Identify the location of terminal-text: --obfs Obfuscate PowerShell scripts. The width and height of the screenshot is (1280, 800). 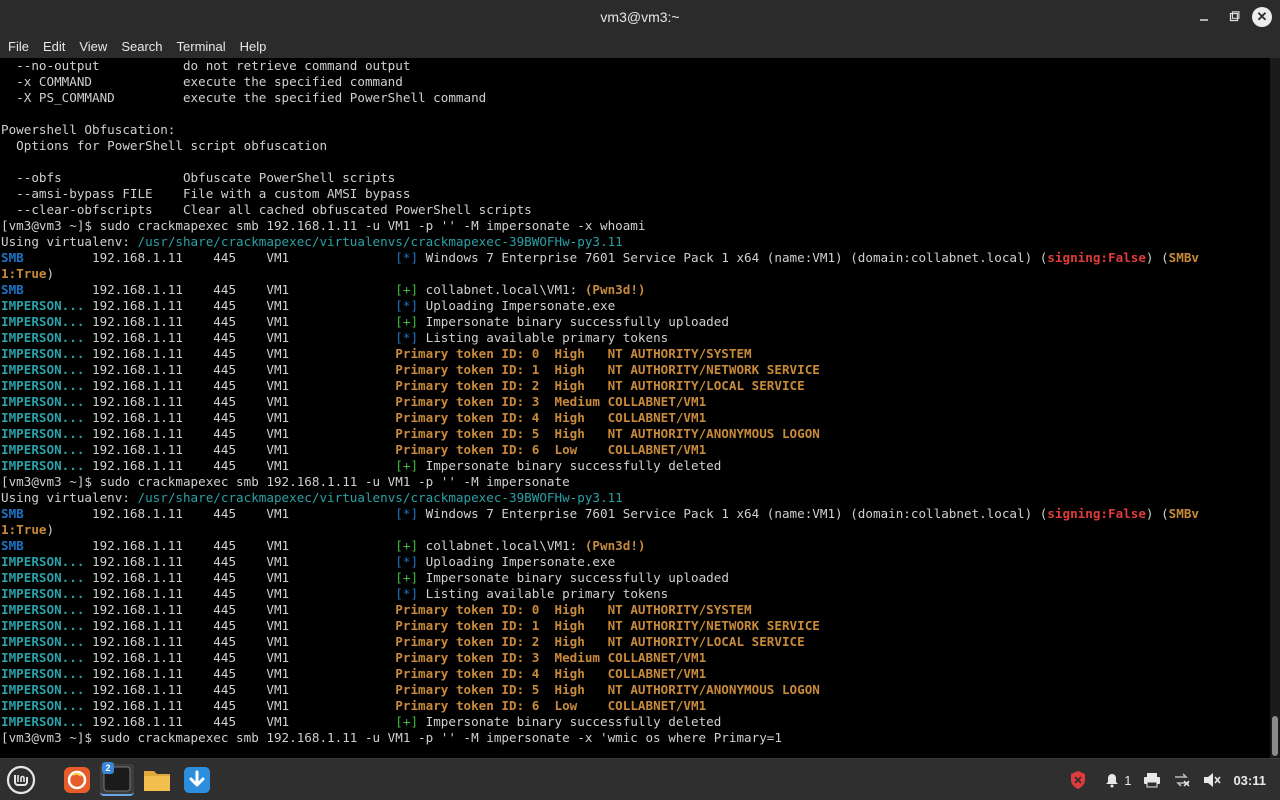
(198, 177).